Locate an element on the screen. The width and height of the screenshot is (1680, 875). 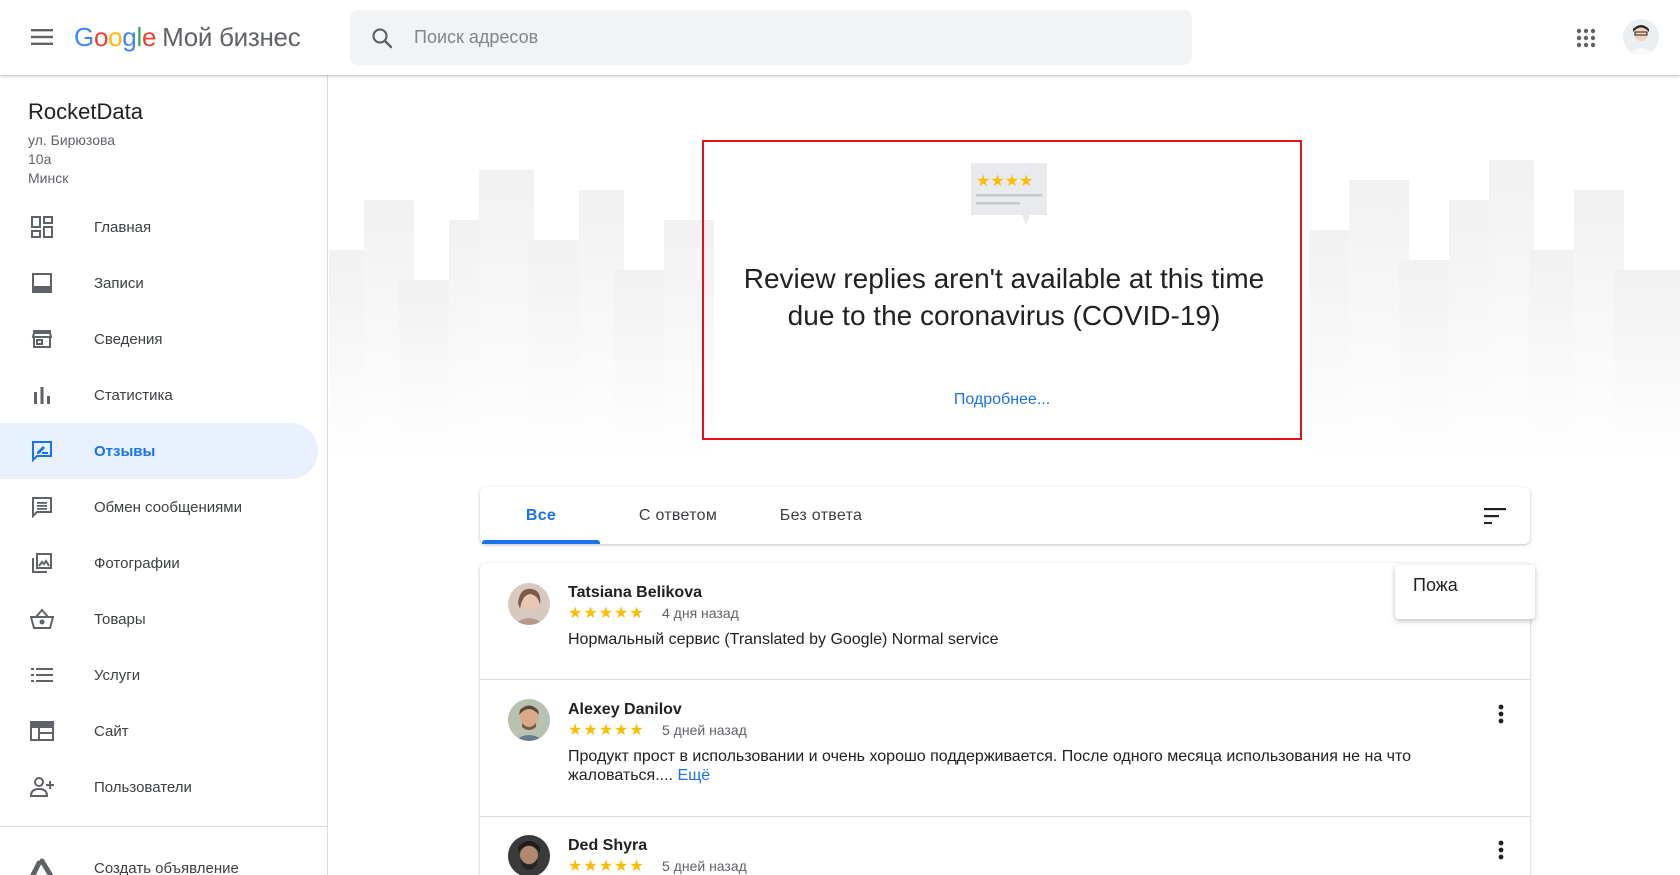
active-tab-indicator is located at coordinates (541, 542).